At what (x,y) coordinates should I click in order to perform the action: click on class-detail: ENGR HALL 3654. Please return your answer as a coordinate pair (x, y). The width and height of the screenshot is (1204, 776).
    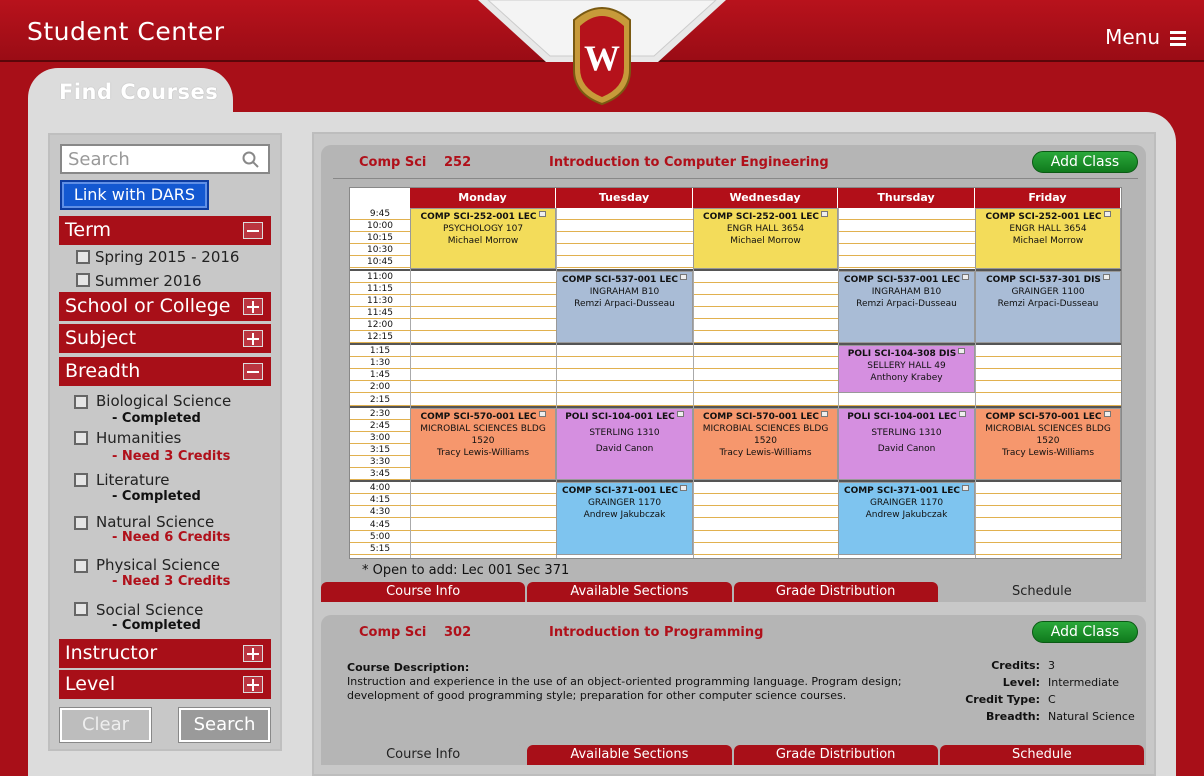
    Looking at the image, I should click on (1048, 229).